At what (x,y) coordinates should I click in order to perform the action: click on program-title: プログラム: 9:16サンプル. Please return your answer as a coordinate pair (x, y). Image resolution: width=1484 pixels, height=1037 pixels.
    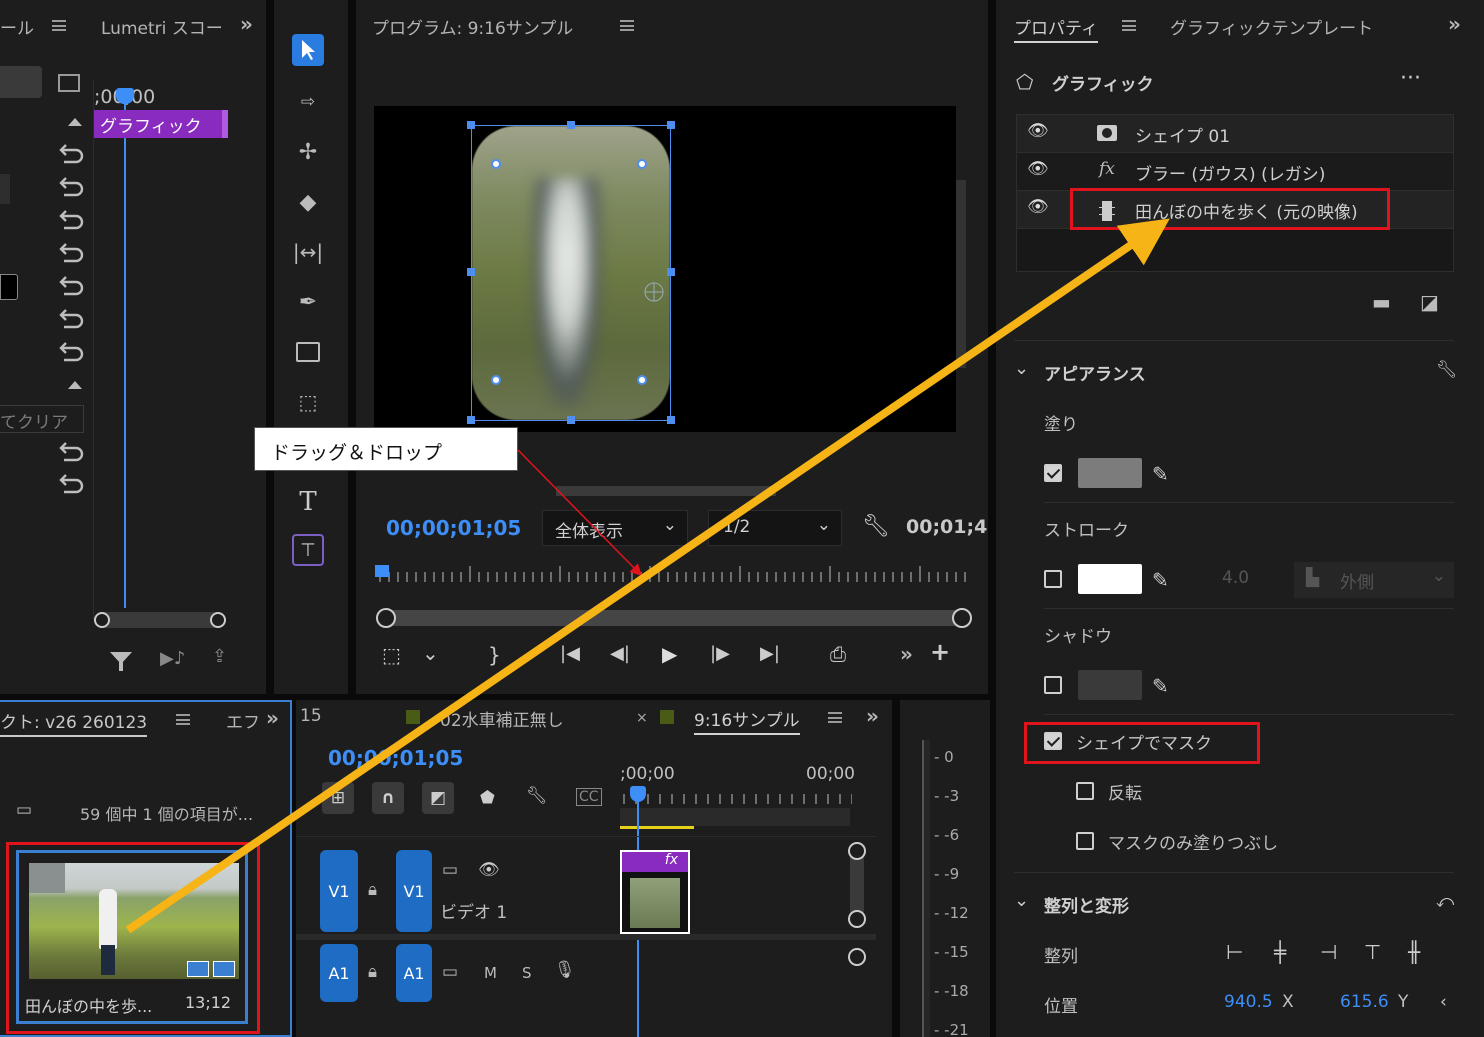
    Looking at the image, I should click on (472, 26).